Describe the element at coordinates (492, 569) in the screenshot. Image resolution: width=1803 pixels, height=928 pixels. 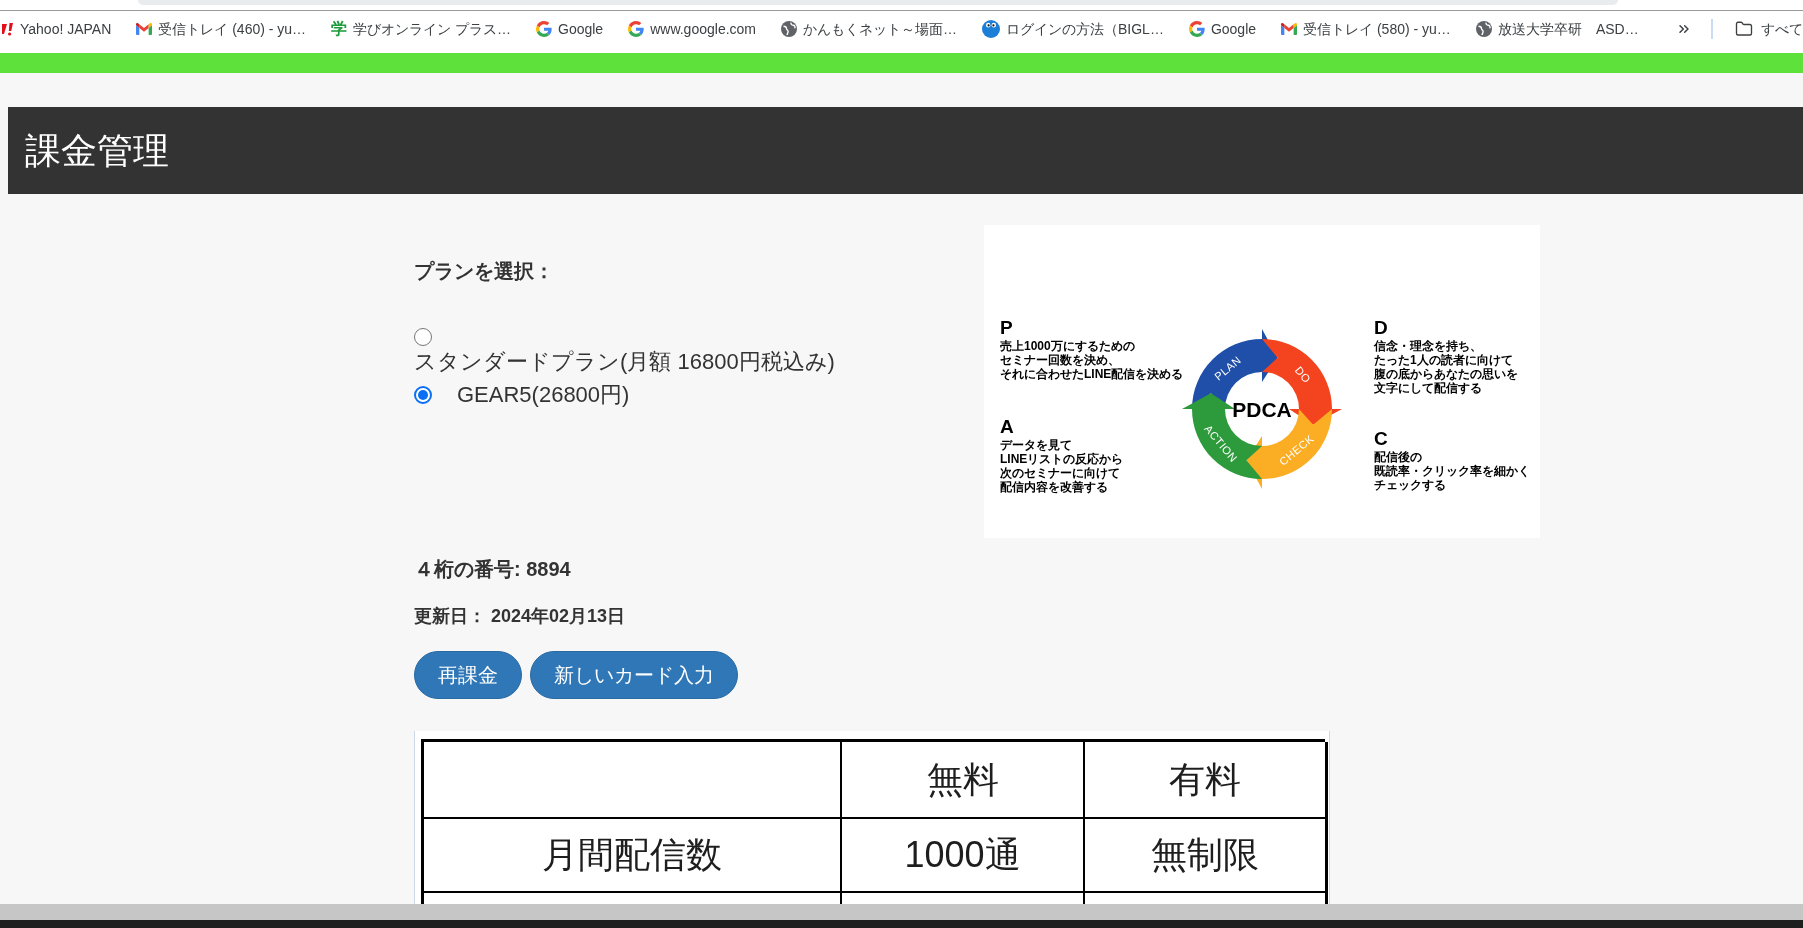
I see `card-number-text: ４桁の番号: 8894` at that location.